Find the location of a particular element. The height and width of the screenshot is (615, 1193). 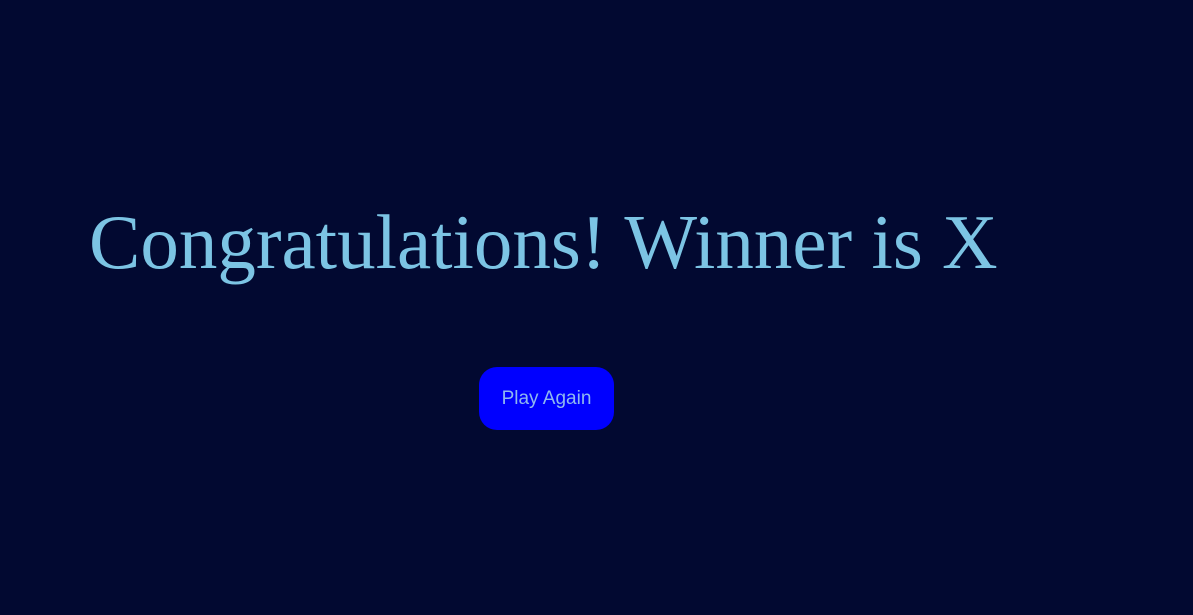

play-again-button: Play Again is located at coordinates (546, 398).